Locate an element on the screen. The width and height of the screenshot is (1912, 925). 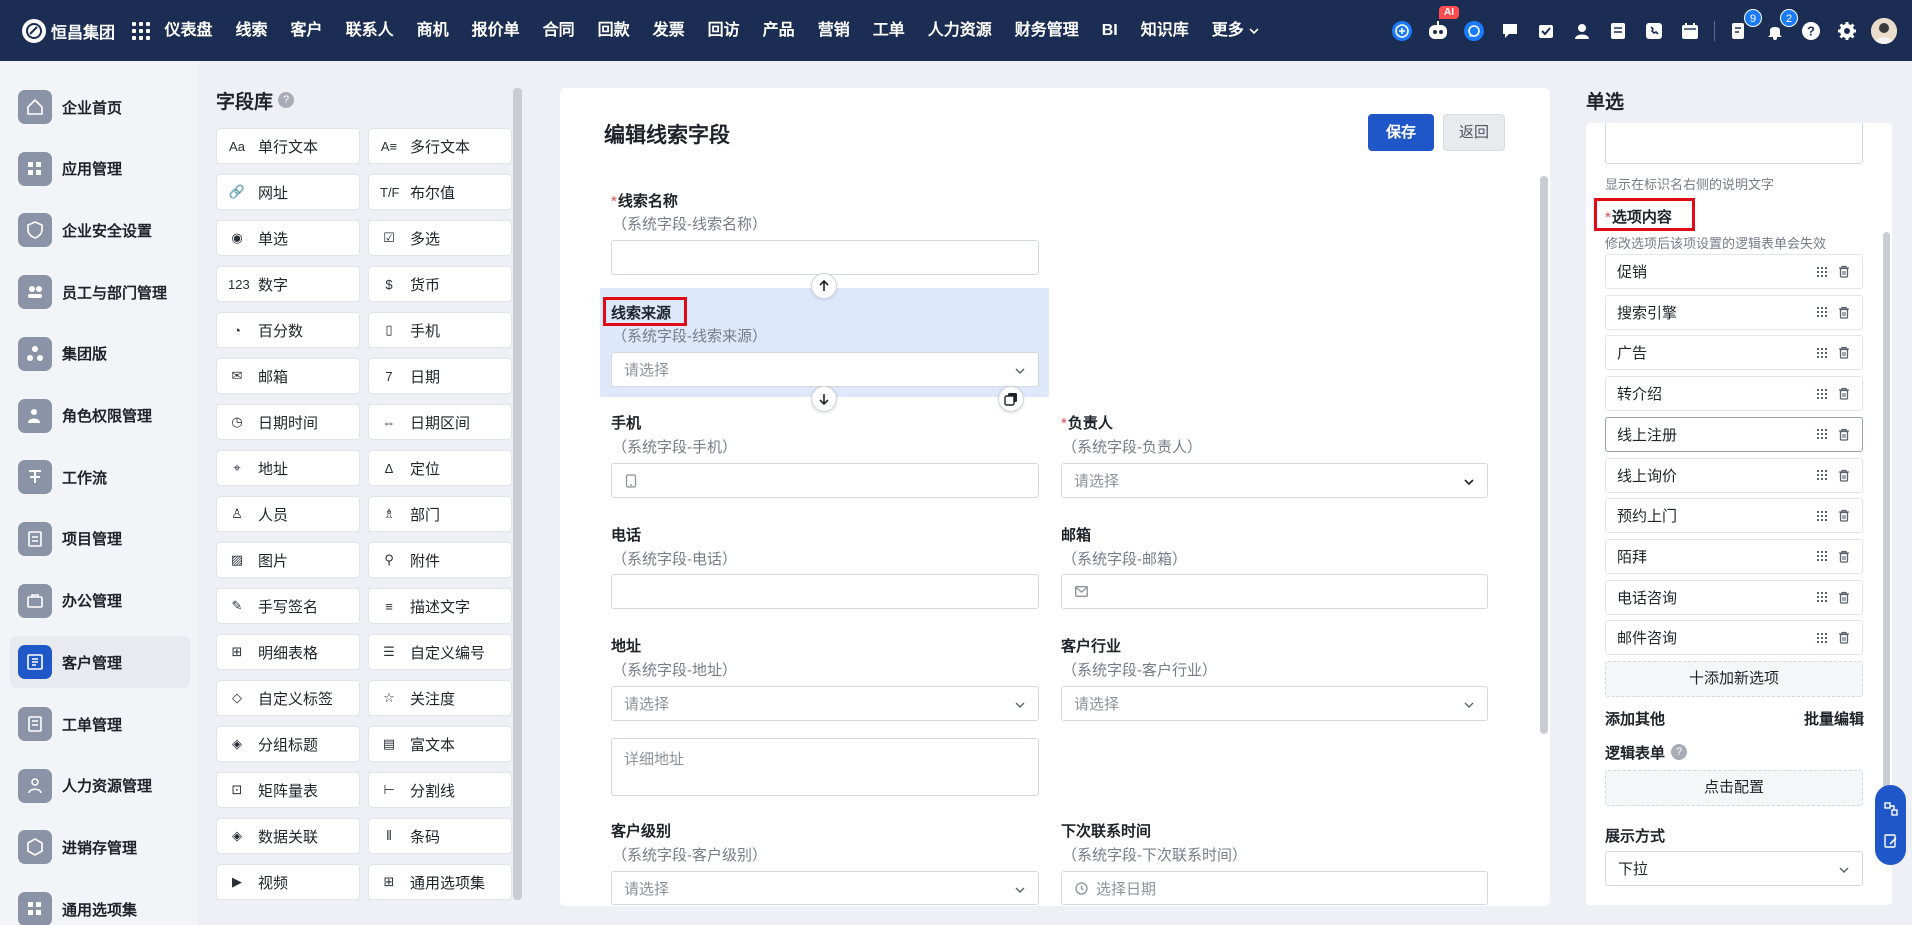
bell-icon: 2 is located at coordinates (1780, 26).